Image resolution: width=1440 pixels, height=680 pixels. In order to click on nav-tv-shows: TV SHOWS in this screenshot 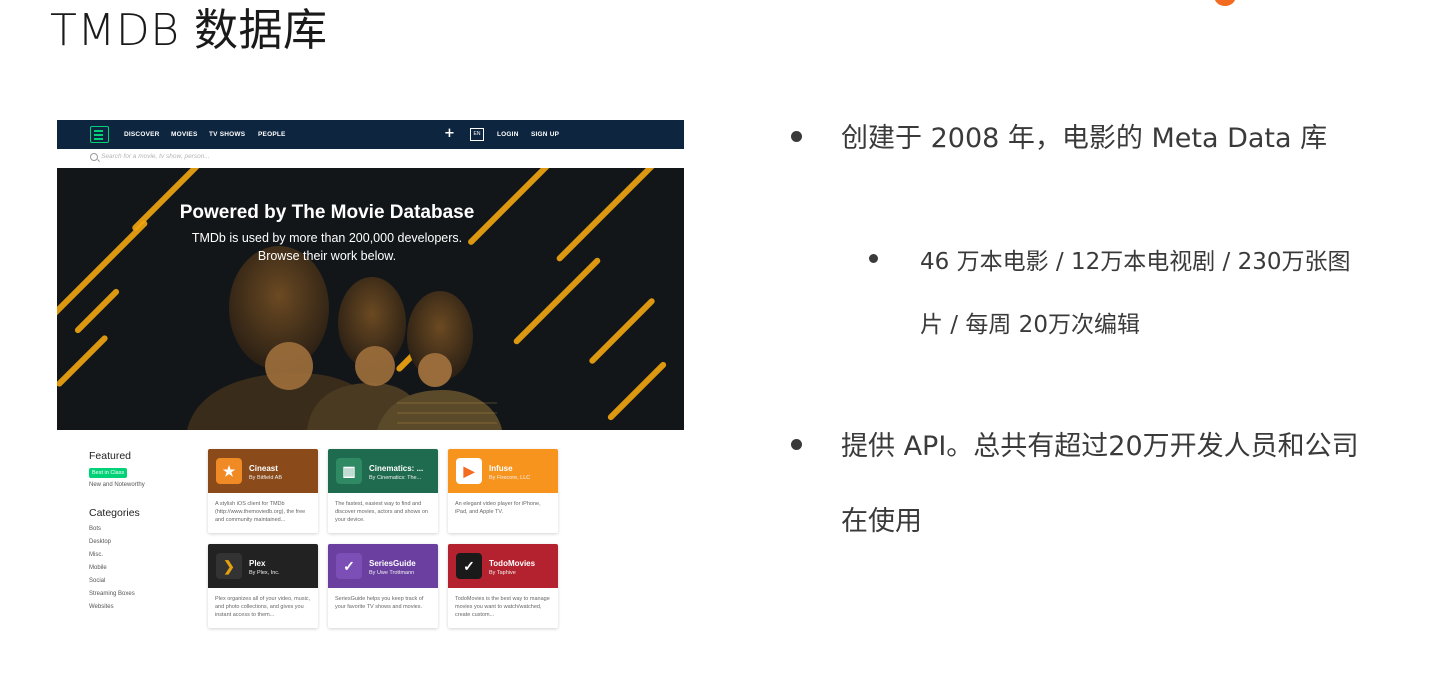, I will do `click(227, 134)`.